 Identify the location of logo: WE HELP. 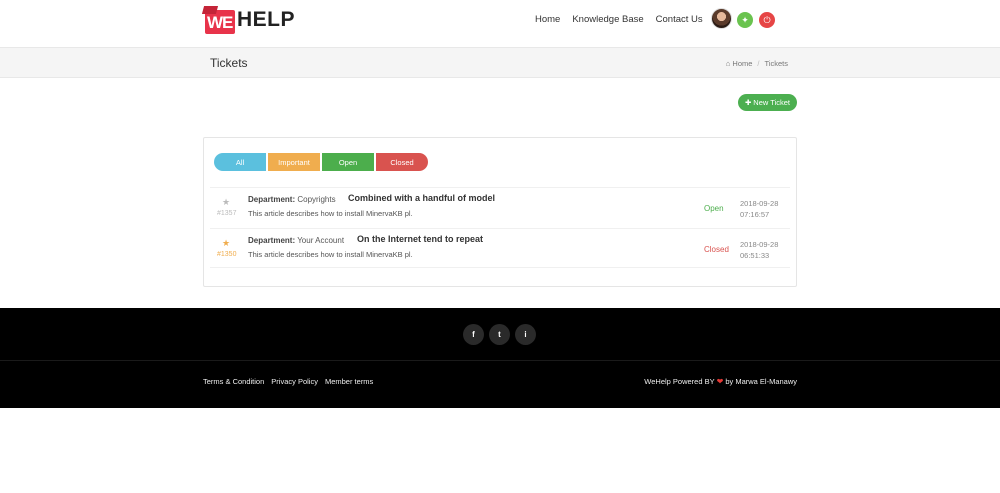
(248, 20).